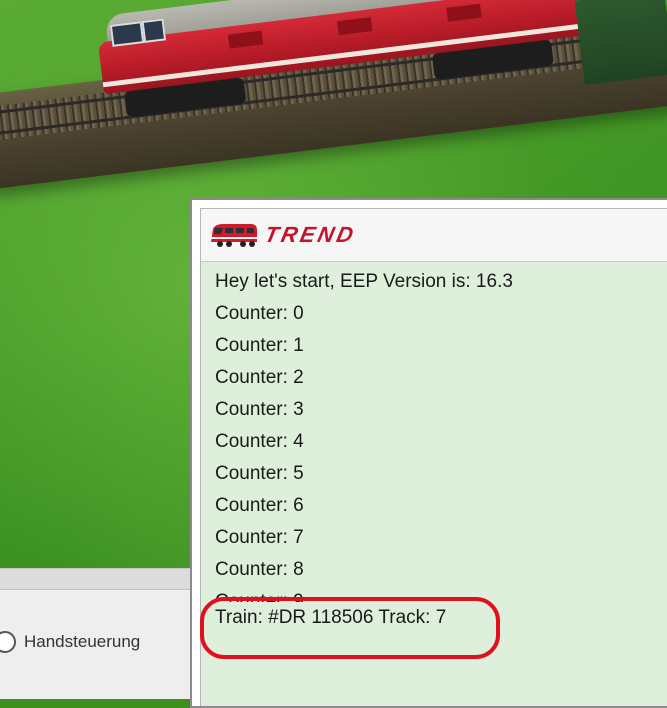 This screenshot has width=667, height=708. I want to click on trend-logo-text: TREND, so click(310, 234).